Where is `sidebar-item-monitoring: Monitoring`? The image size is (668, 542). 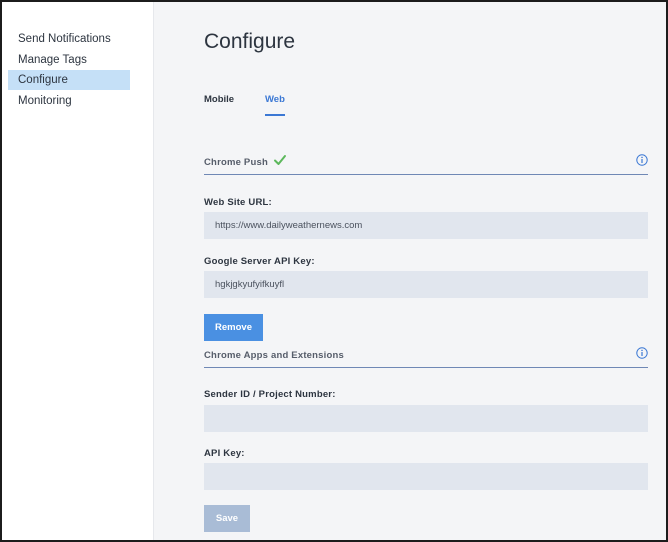 sidebar-item-monitoring: Monitoring is located at coordinates (69, 101).